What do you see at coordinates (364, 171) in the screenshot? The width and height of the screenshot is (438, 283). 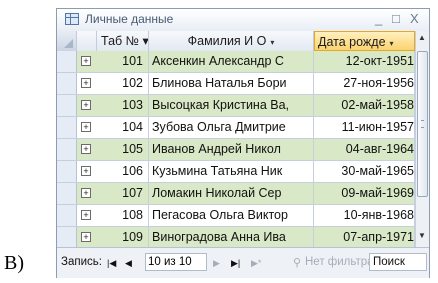 I see `cell-birth-date: 30-май-1965` at bounding box center [364, 171].